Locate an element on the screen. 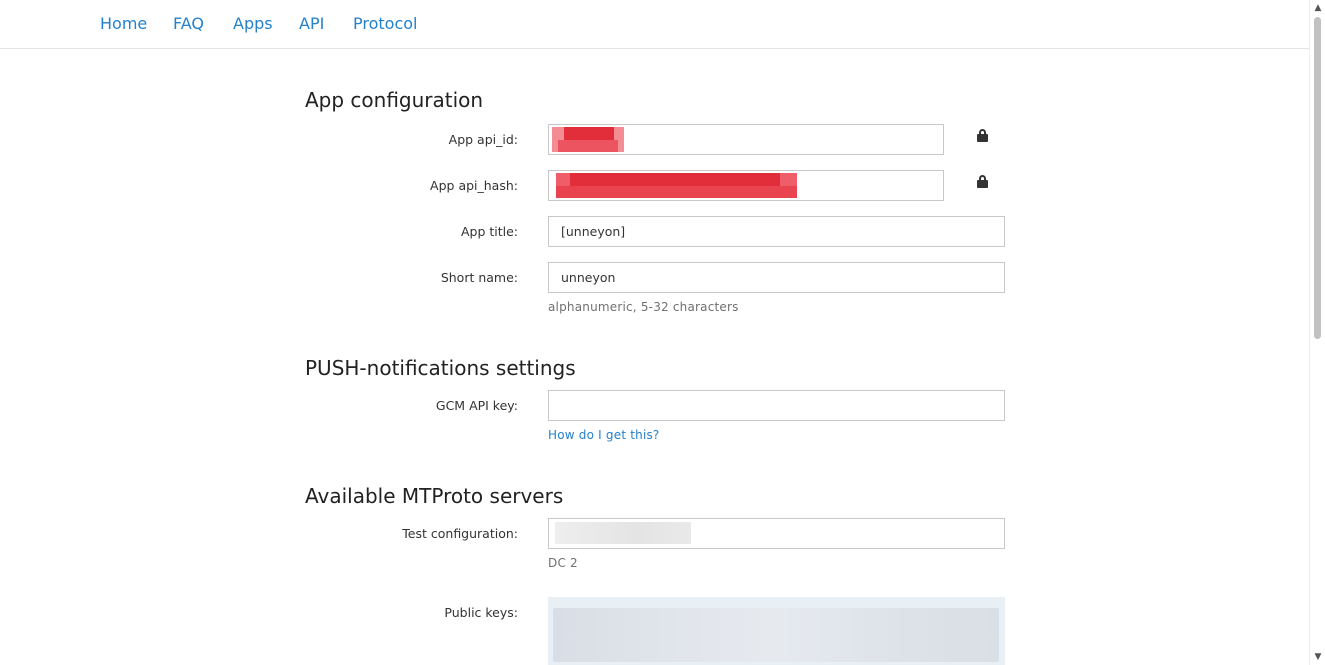 This screenshot has width=1325, height=665. scroll-down-icon: ▼ is located at coordinates (1317, 657).